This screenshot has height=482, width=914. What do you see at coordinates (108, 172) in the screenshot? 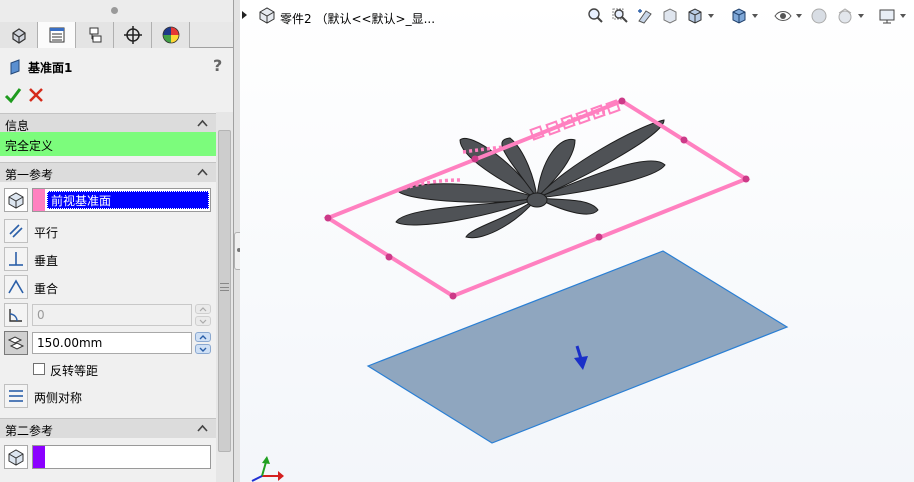
I see `first-reference-header: 第一参考` at bounding box center [108, 172].